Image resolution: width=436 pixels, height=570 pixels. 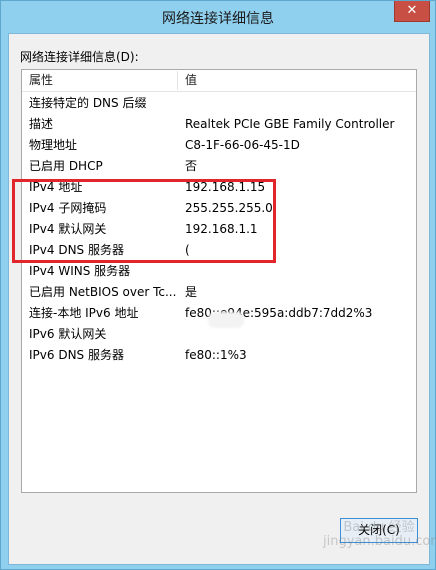 I want to click on window-title: 网络连接详细信息, so click(x=218, y=19).